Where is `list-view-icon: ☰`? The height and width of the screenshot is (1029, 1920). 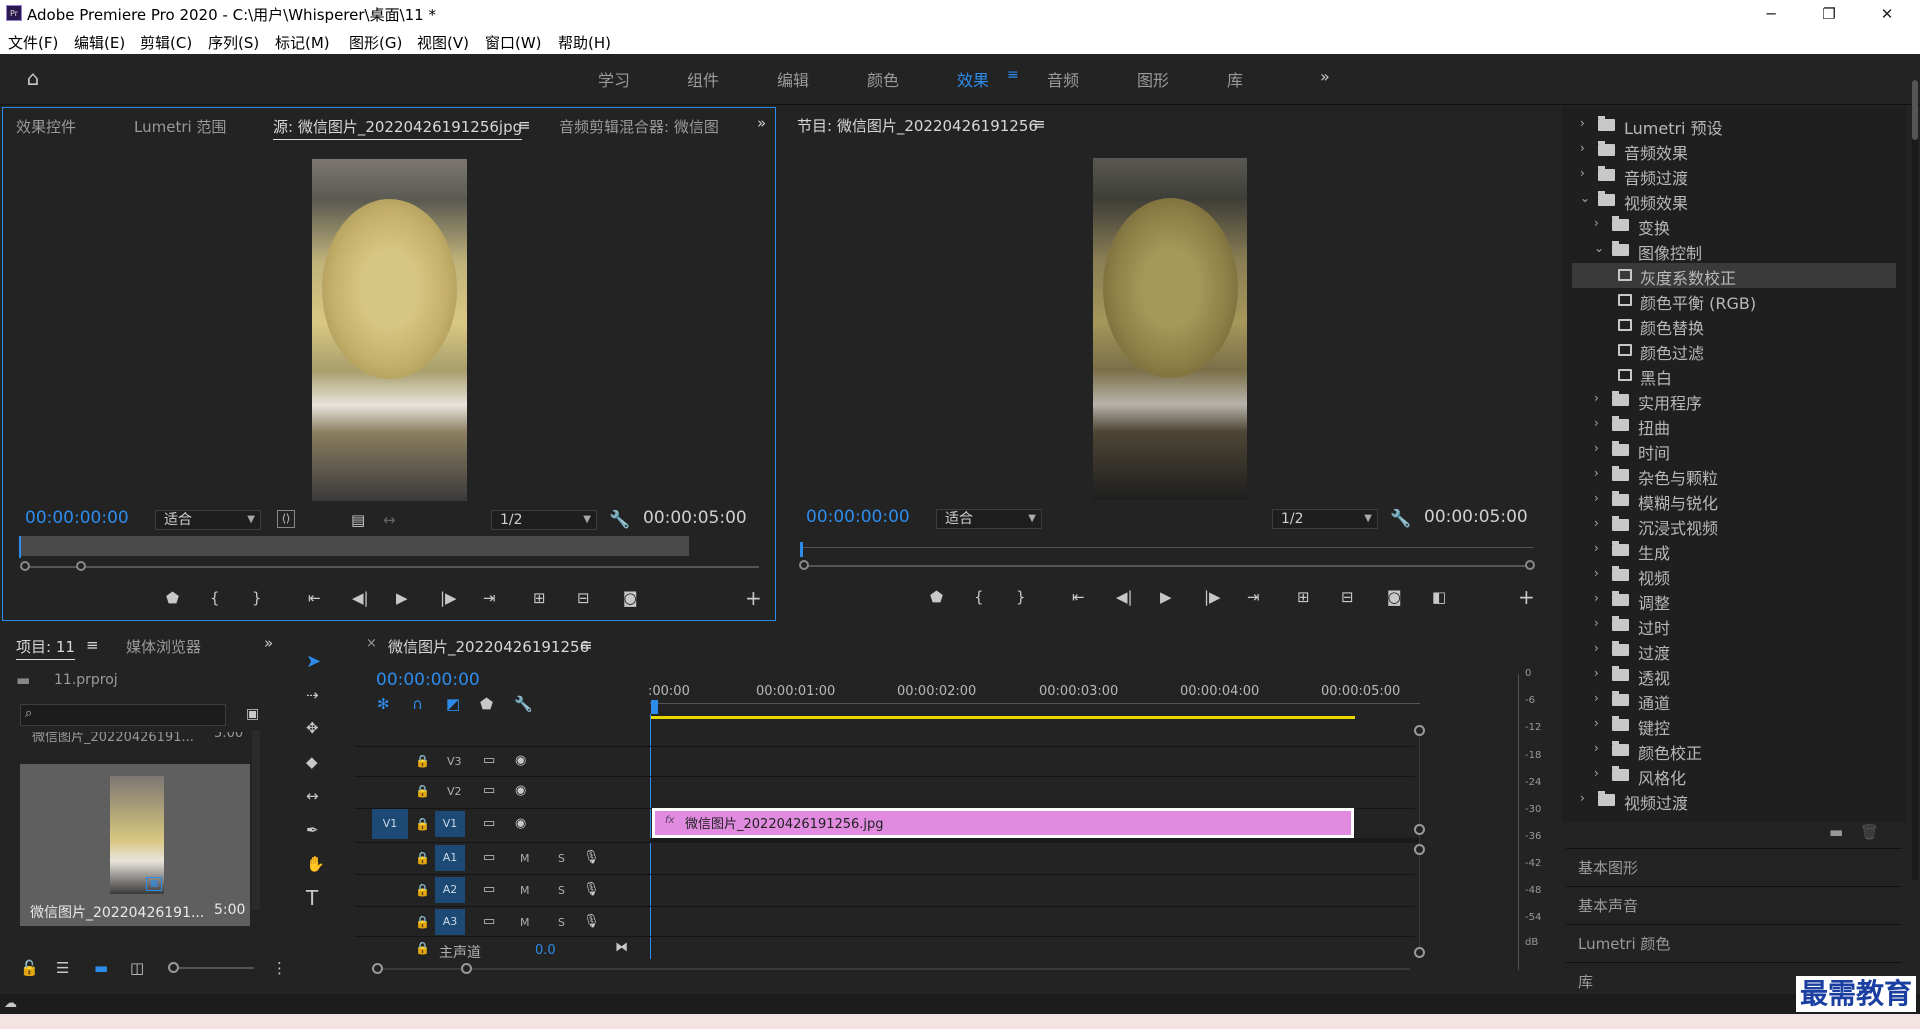
list-view-icon: ☰ is located at coordinates (62, 968).